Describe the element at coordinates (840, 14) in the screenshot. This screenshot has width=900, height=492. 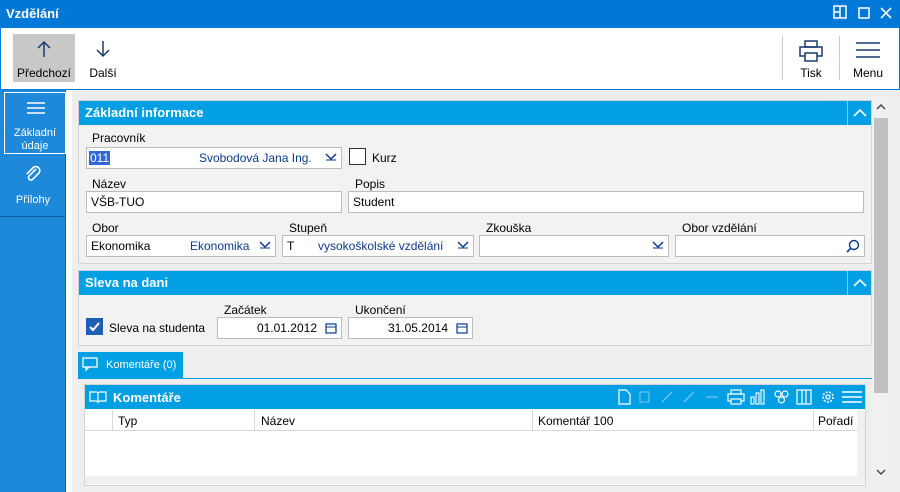
I see `restore-icon` at that location.